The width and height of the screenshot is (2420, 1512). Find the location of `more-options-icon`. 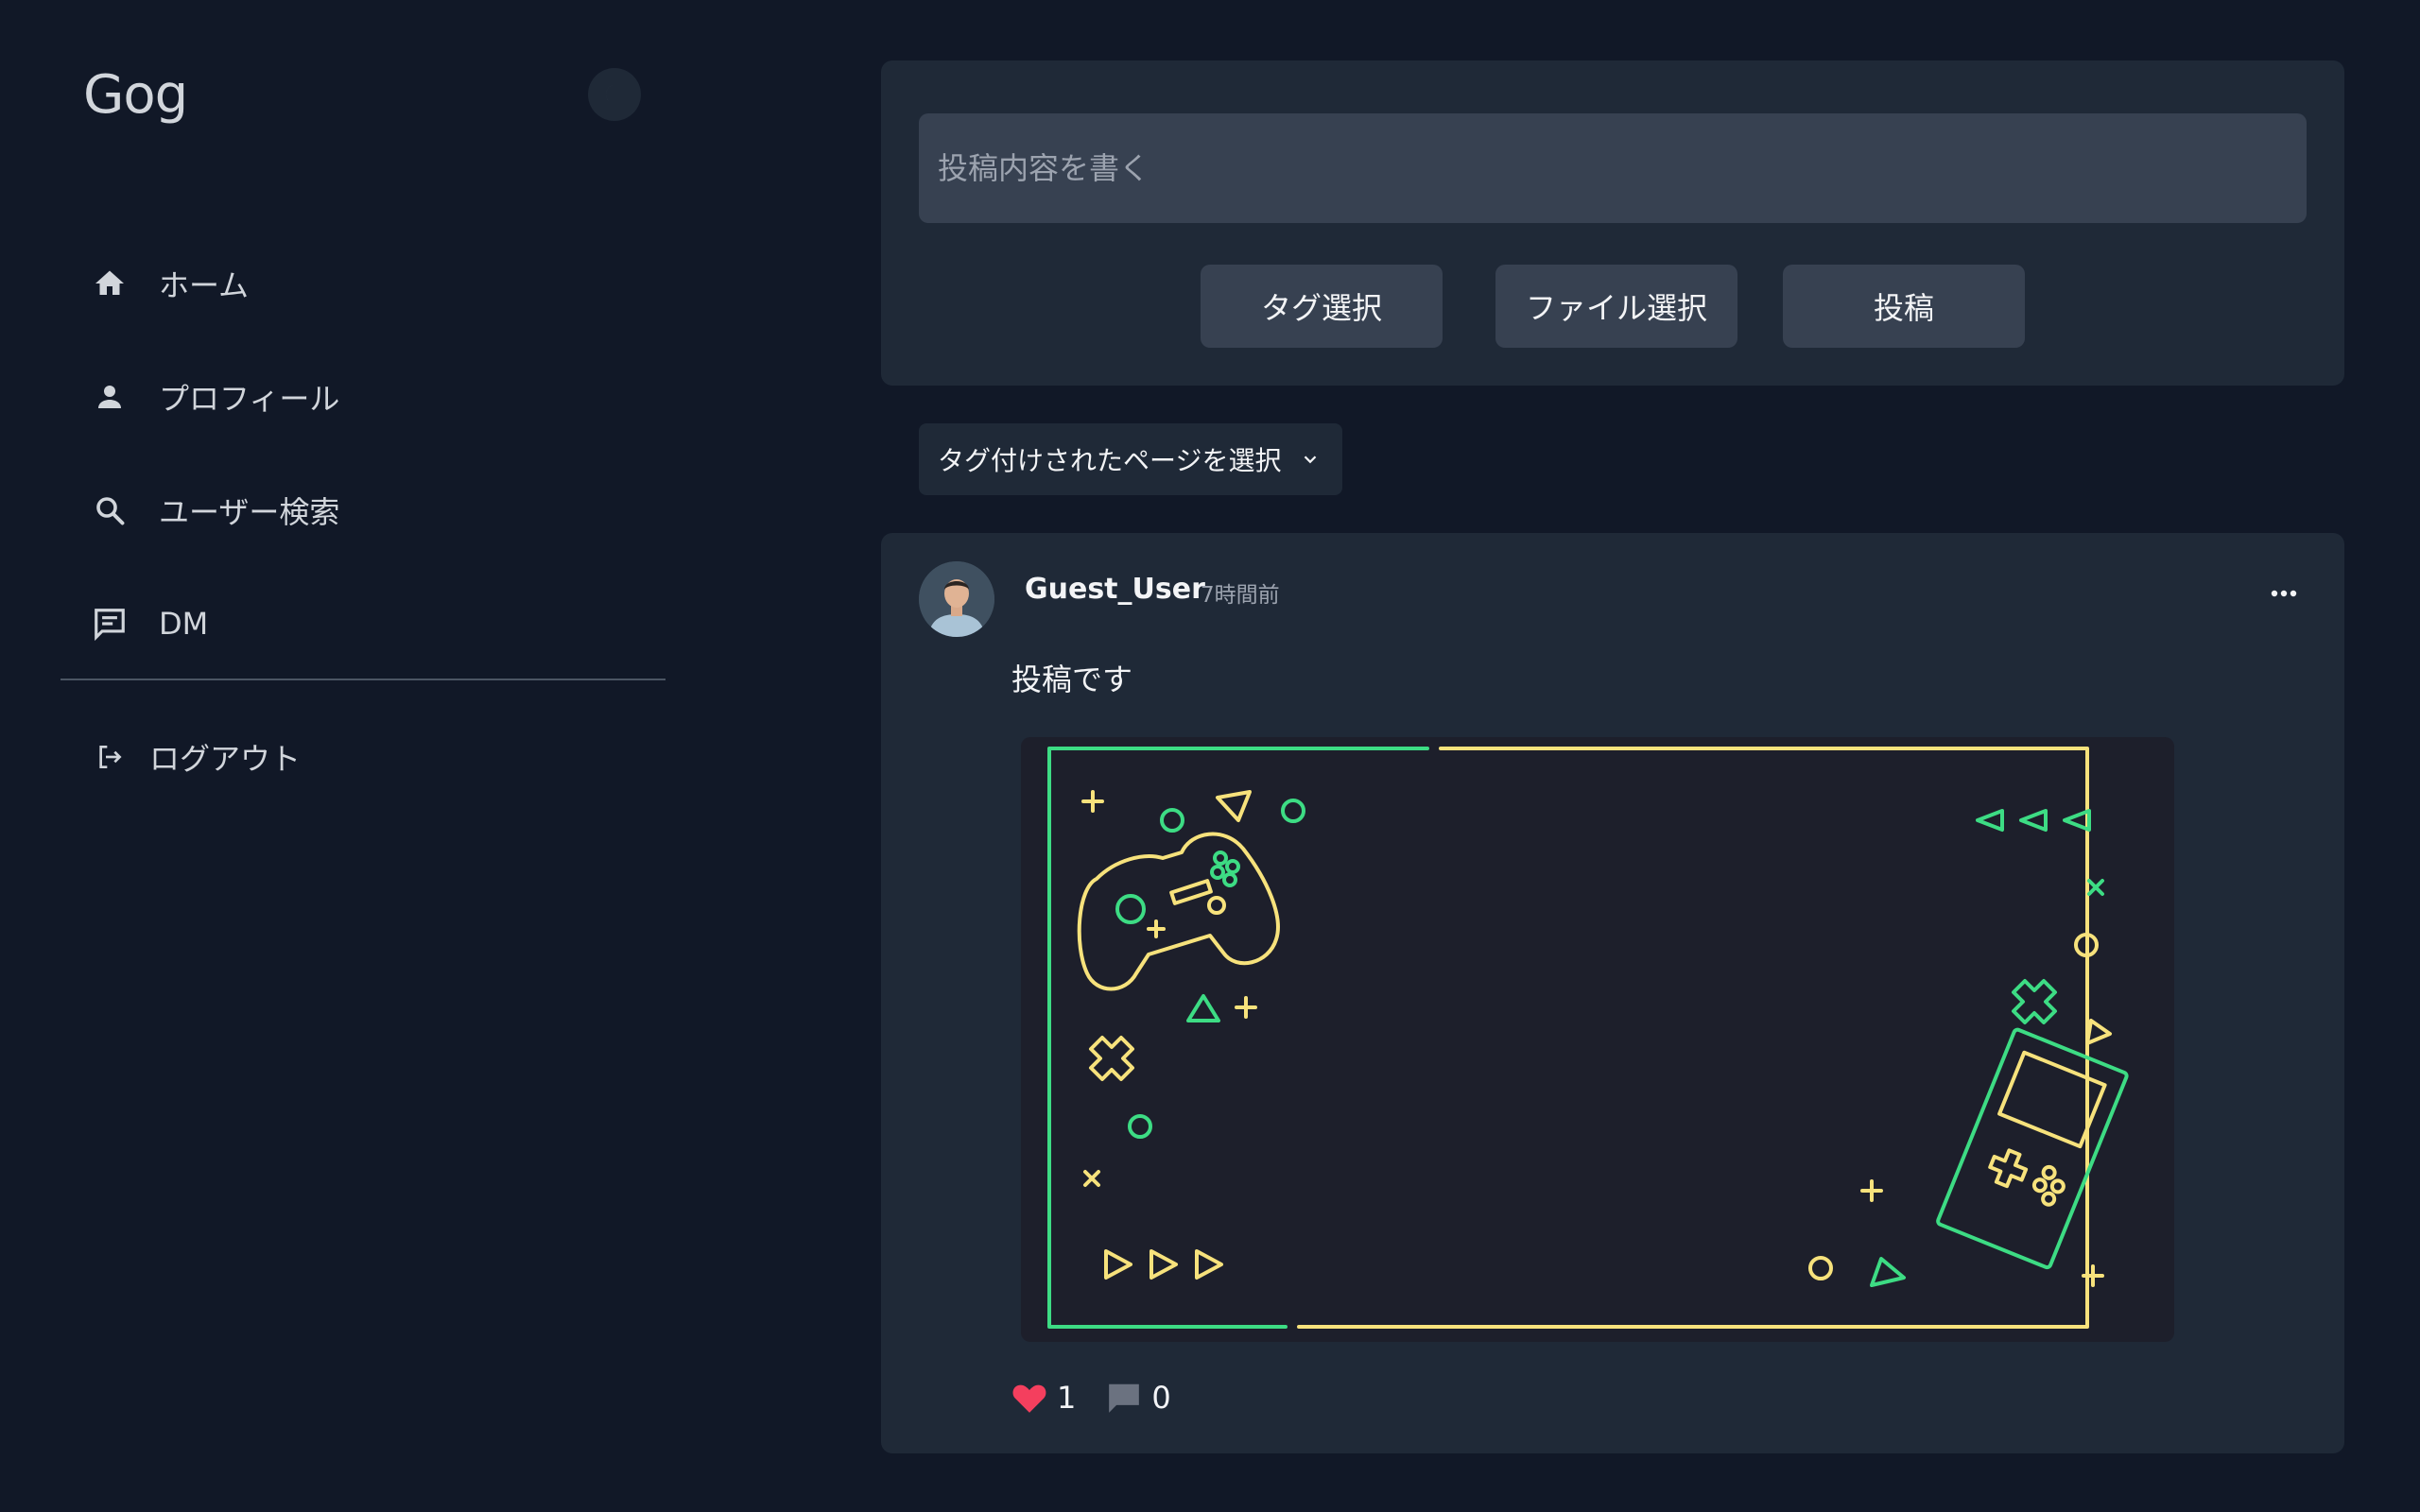

more-options-icon is located at coordinates (2284, 593).